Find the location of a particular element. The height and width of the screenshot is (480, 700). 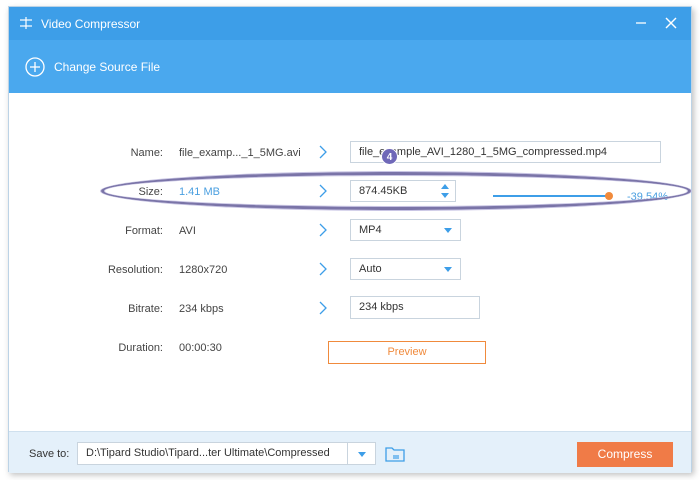

resolution-dropdown: Auto is located at coordinates (405, 269).